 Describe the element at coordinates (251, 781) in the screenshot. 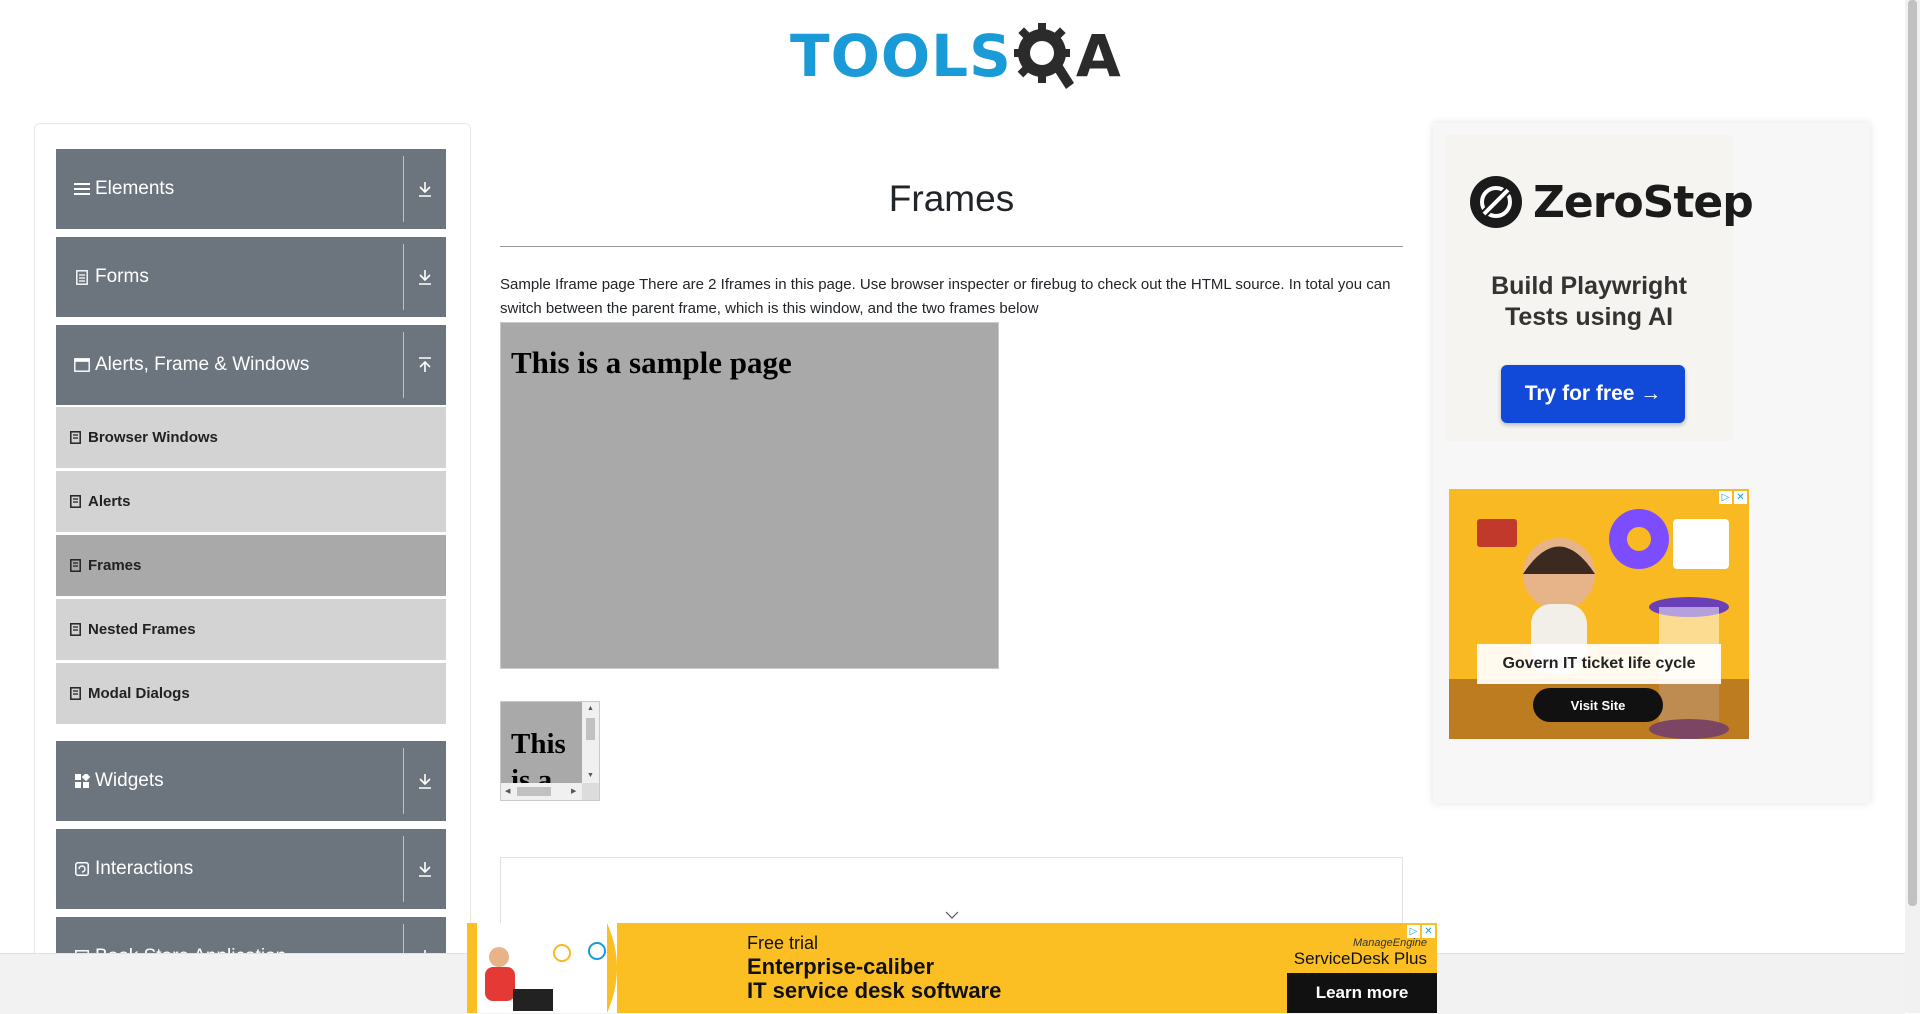

I see `sidebar-group-widgets: Widgets` at that location.